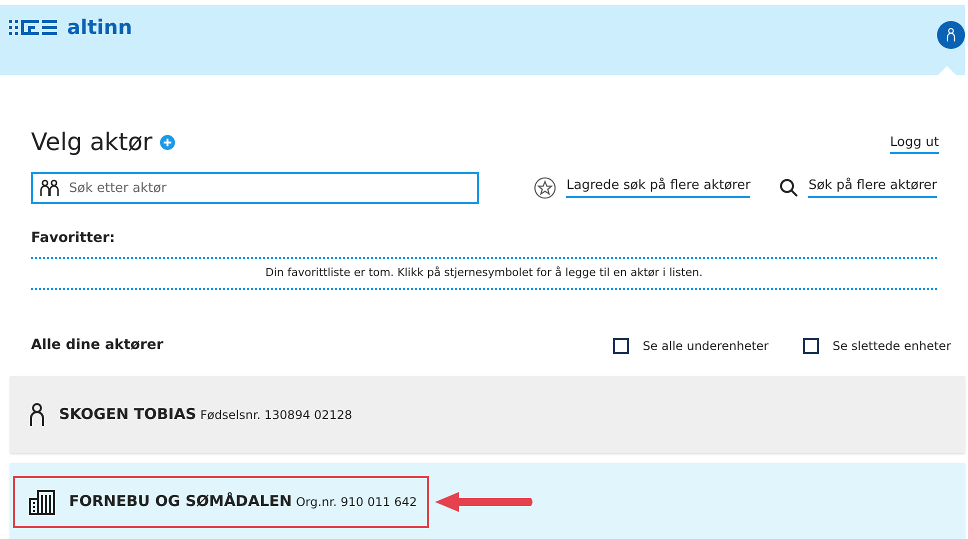  I want to click on page-title: Velg aktør, so click(91, 142).